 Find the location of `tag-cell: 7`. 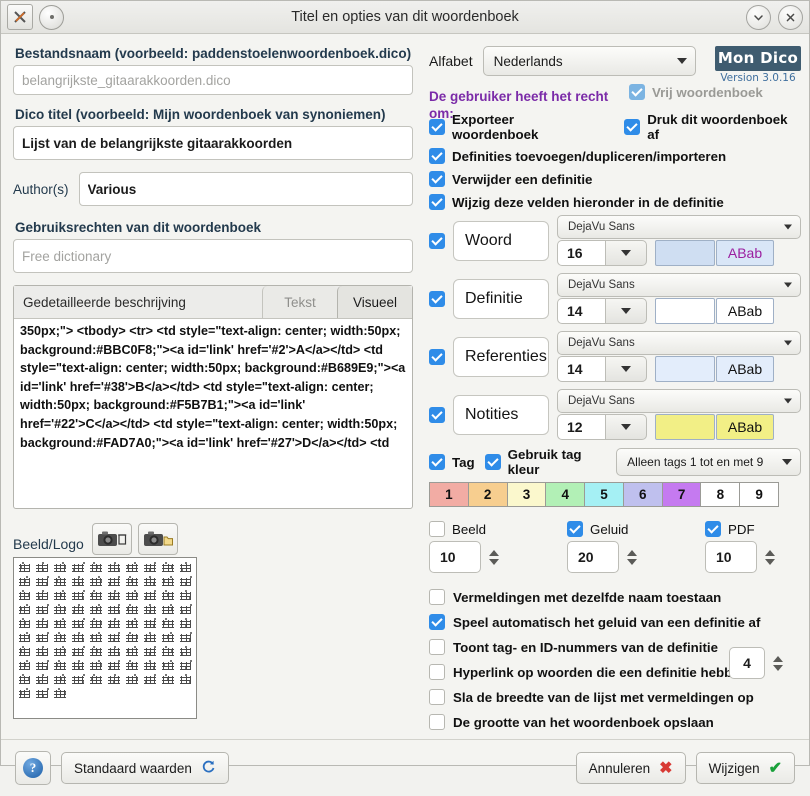

tag-cell: 7 is located at coordinates (682, 494).